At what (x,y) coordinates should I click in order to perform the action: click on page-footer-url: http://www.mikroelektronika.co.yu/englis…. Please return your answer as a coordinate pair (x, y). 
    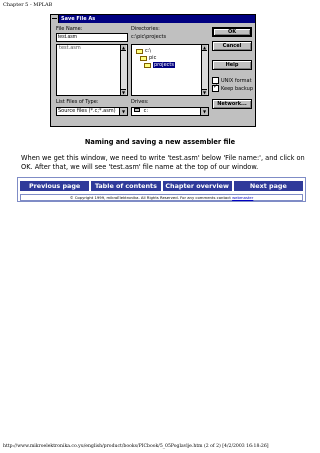
    Looking at the image, I should click on (136, 446).